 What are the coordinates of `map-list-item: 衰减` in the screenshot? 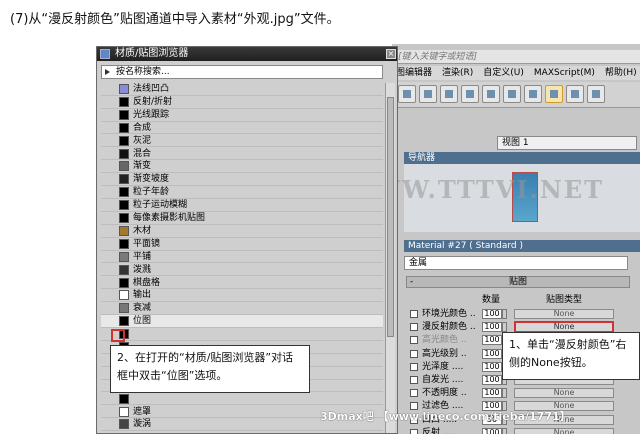 It's located at (242, 309).